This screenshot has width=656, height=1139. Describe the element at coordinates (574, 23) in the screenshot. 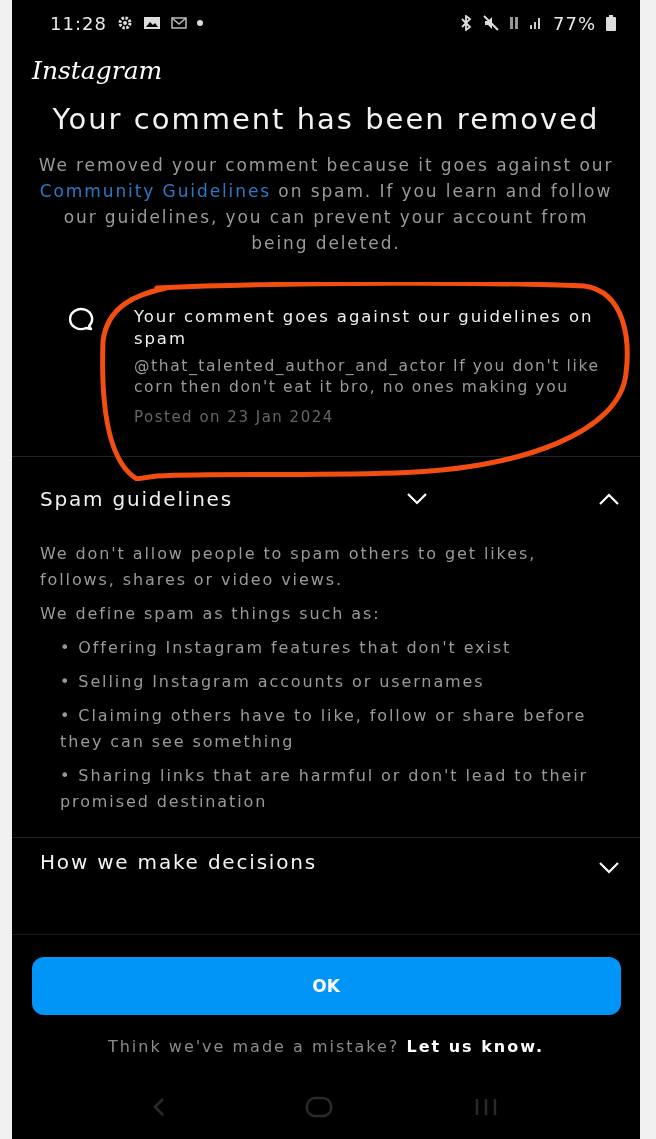

I see `battery-percent: 77%` at that location.